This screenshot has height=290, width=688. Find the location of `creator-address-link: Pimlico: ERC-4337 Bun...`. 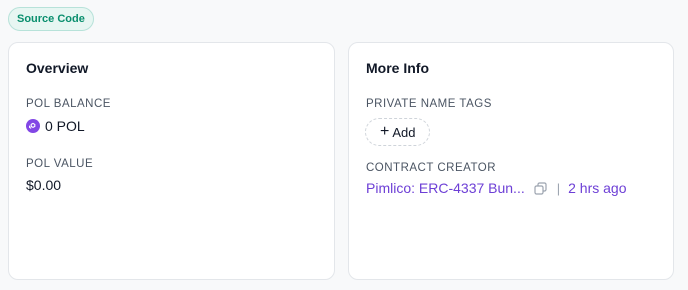

creator-address-link: Pimlico: ERC-4337 Bun... is located at coordinates (445, 188).